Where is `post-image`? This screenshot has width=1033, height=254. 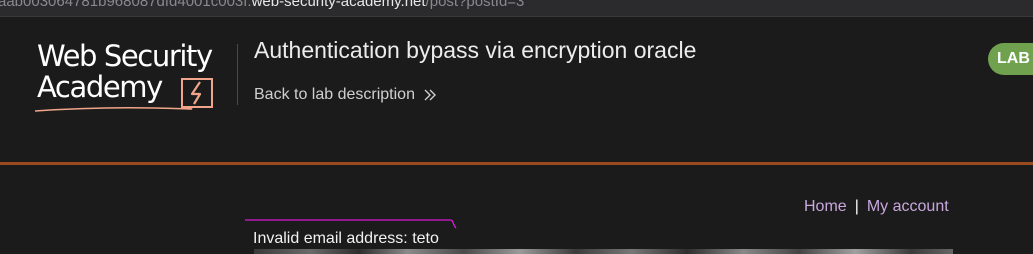
post-image is located at coordinates (603, 251).